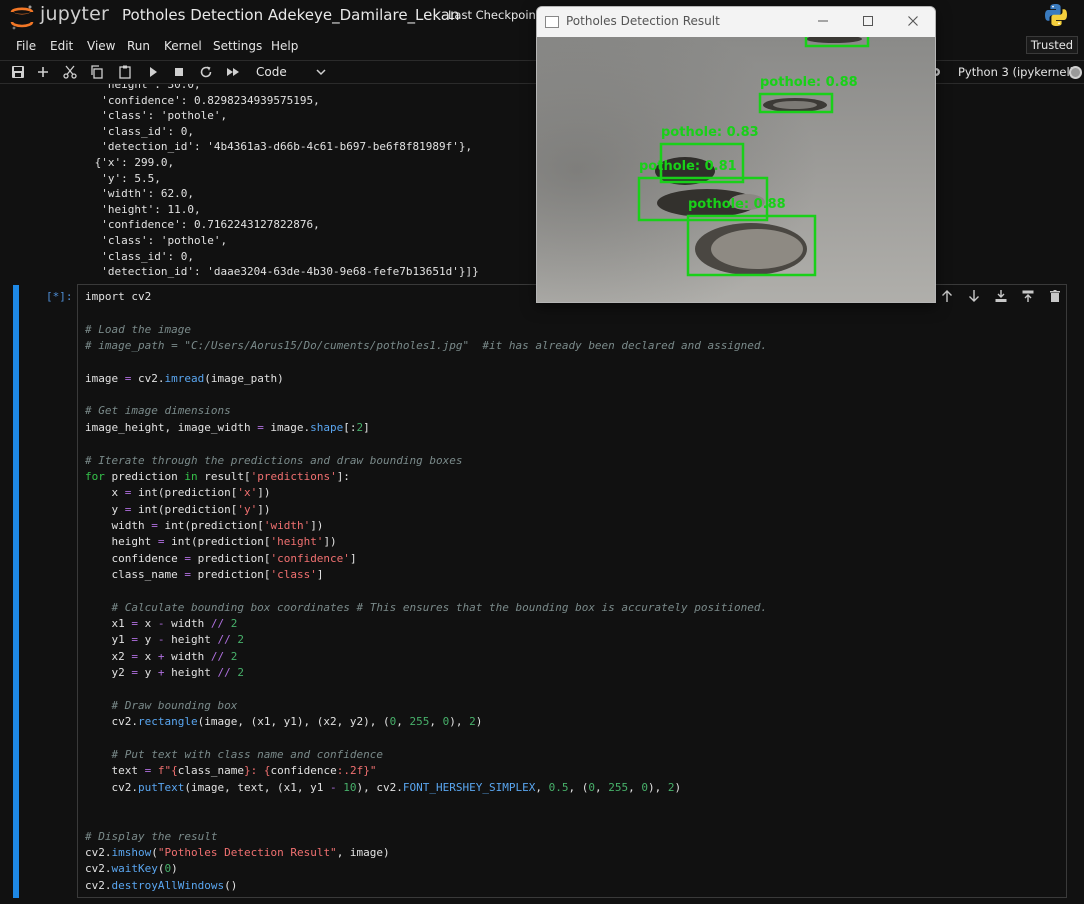  I want to click on code-token: cv2., so click(98, 869).